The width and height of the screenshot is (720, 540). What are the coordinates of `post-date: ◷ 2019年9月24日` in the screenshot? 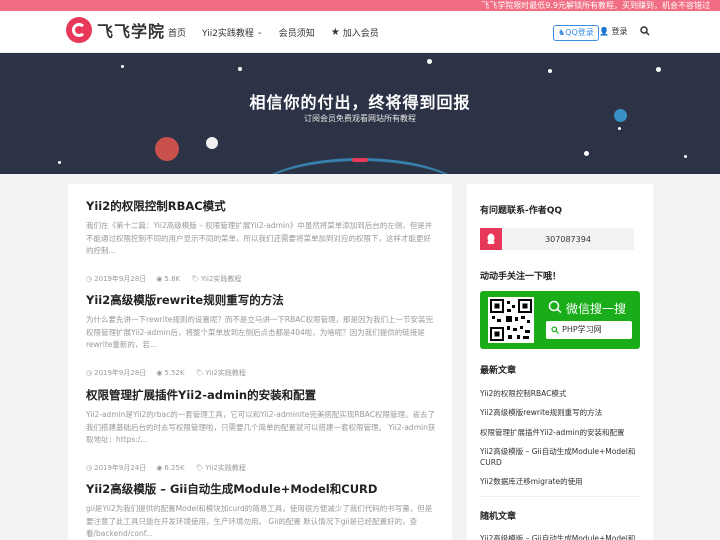 It's located at (116, 468).